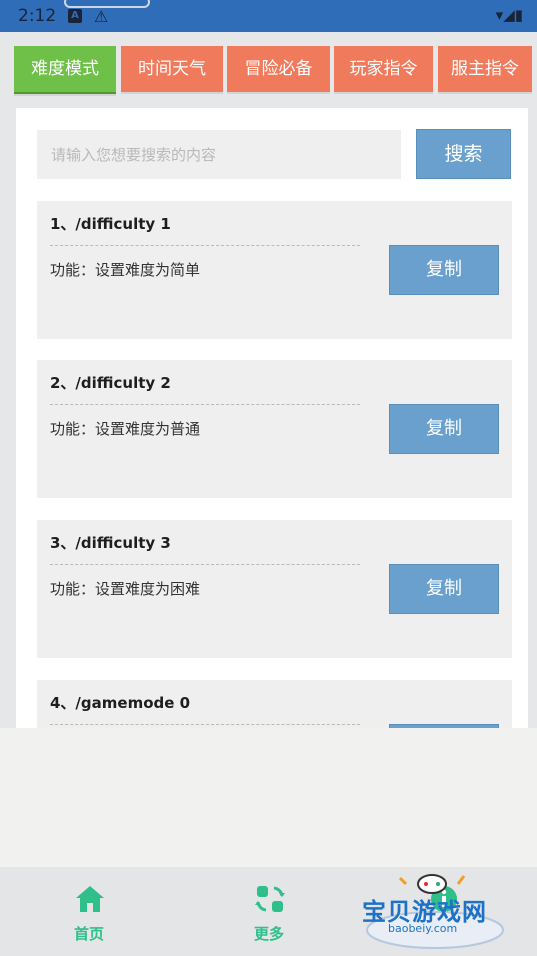  I want to click on command-card: 1、/difficulty 1 功能：设置难度为简单 复制, so click(274, 270).